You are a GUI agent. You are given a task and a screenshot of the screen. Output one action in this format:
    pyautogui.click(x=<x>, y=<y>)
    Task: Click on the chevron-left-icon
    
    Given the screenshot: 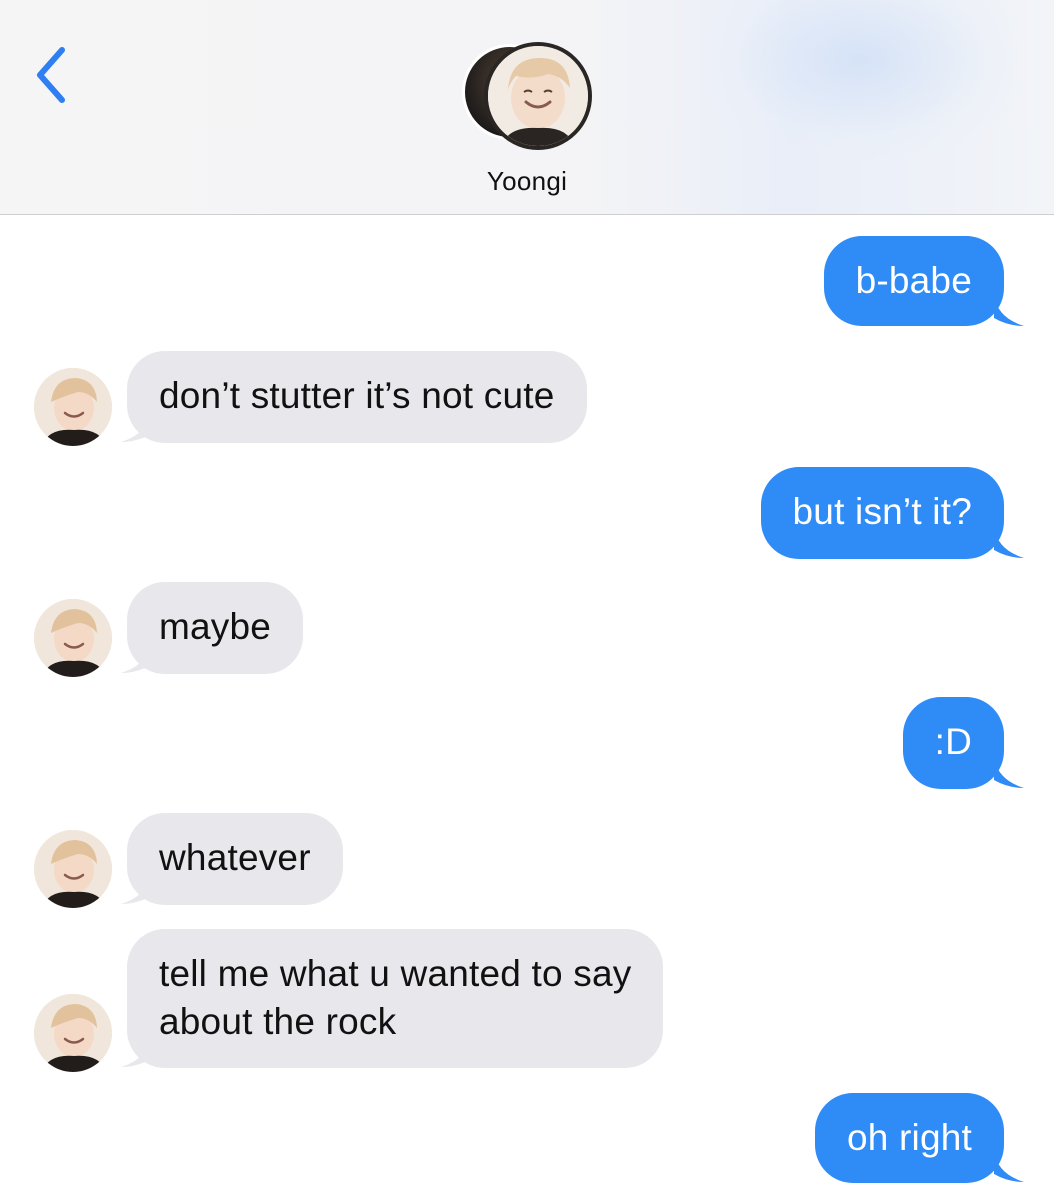 What is the action you would take?
    pyautogui.click(x=51, y=75)
    